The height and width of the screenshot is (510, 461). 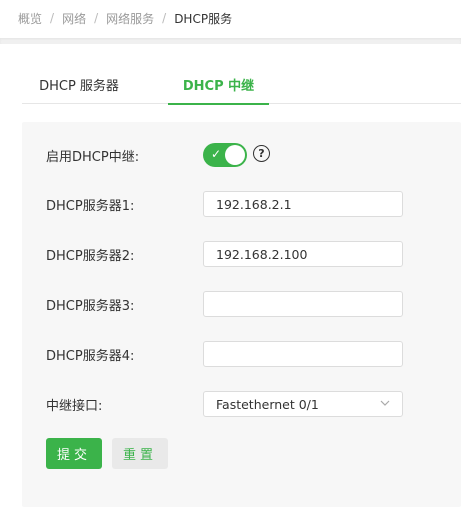 I want to click on relay-interface-label: 中继接口:, so click(x=74, y=406).